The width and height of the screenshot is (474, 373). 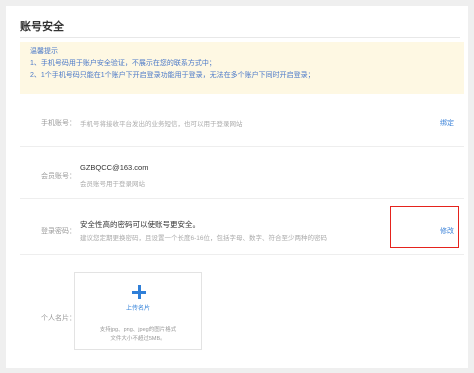 I want to click on upload-format-note: 支持jpg、png、jpeg的图片格式, so click(x=138, y=330).